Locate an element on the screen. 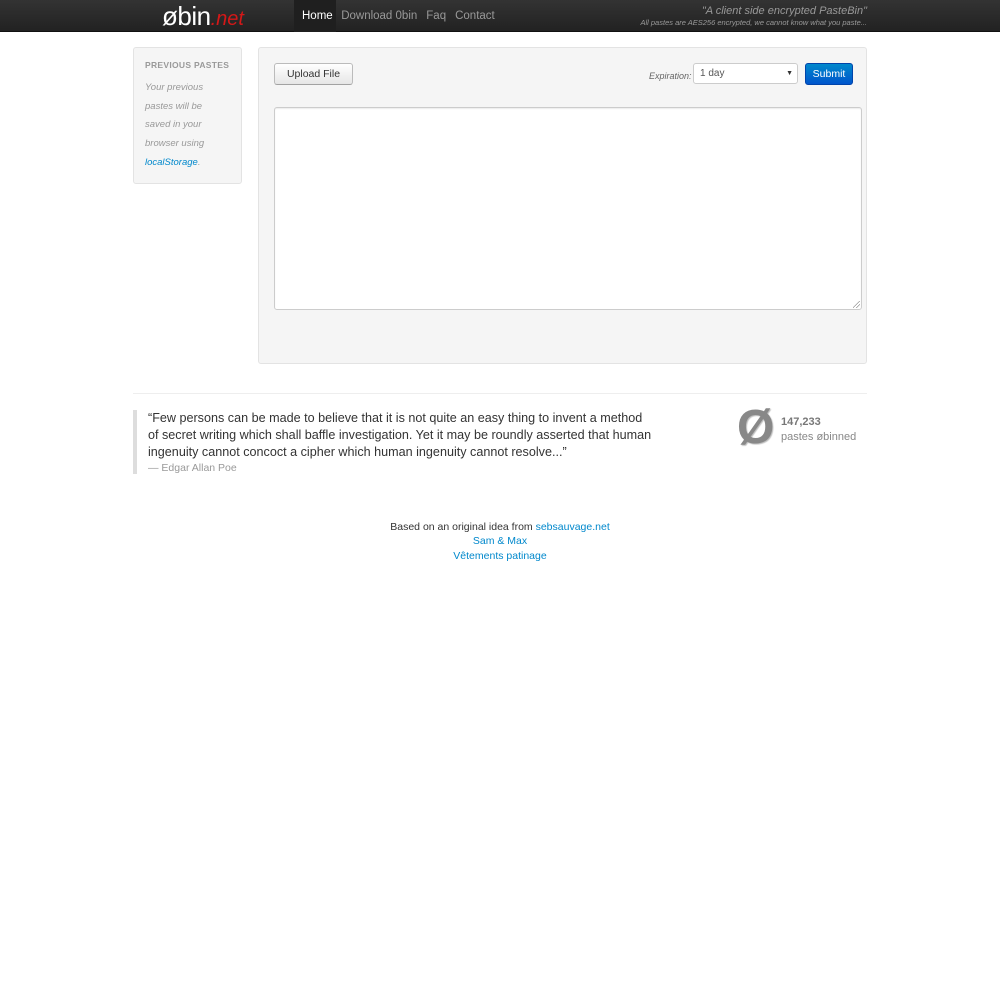  resize-grip-icon is located at coordinates (856, 304).